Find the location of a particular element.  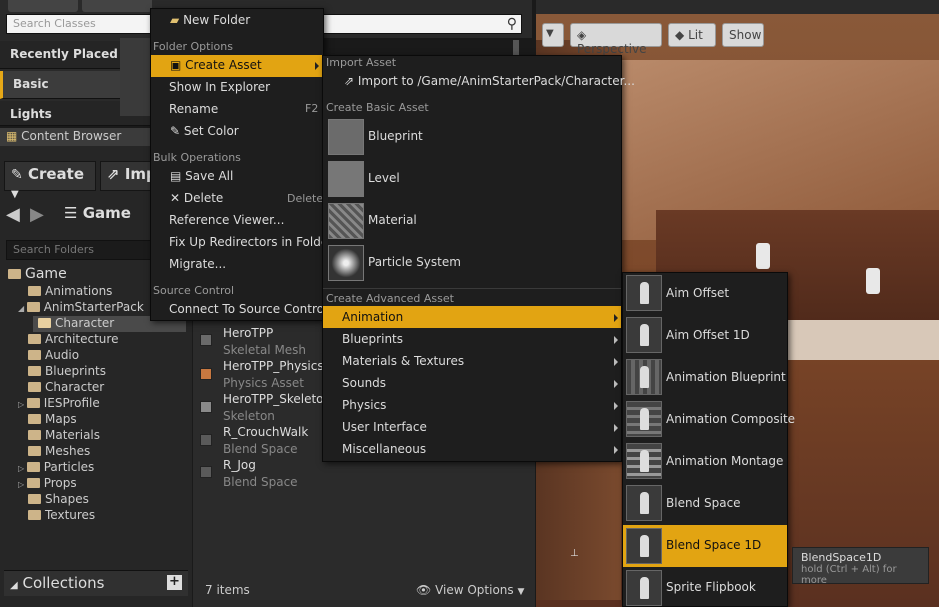

menu-item-material: Material is located at coordinates (392, 220).